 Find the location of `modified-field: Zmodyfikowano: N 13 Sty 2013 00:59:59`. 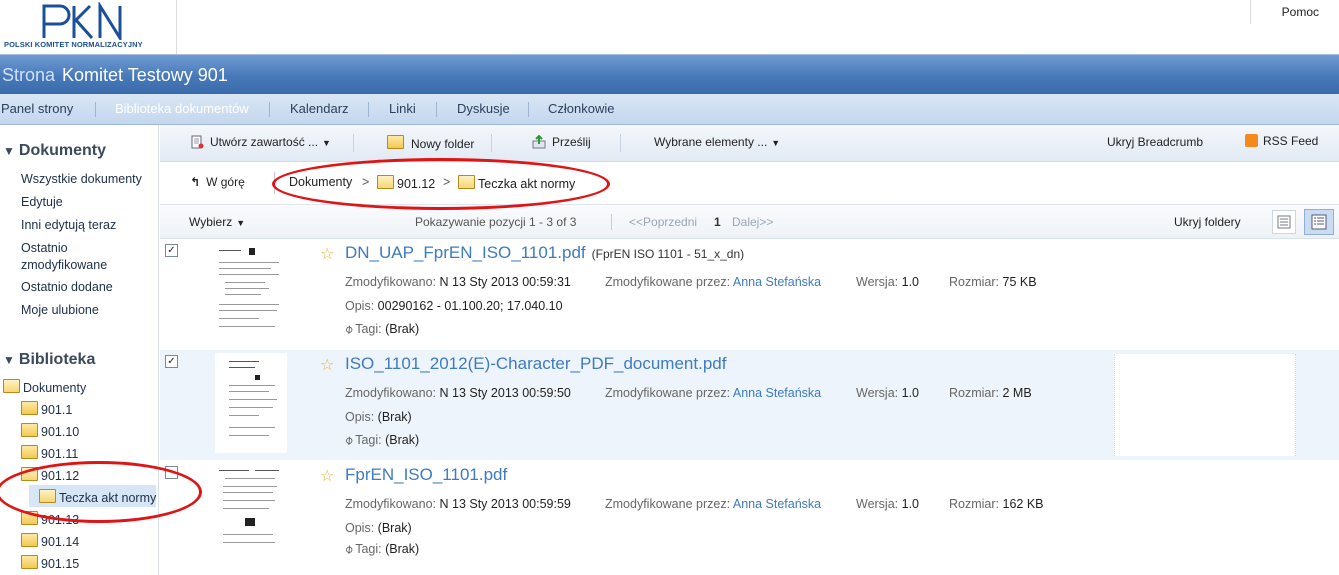

modified-field: Zmodyfikowano: N 13 Sty 2013 00:59:59 is located at coordinates (458, 504).